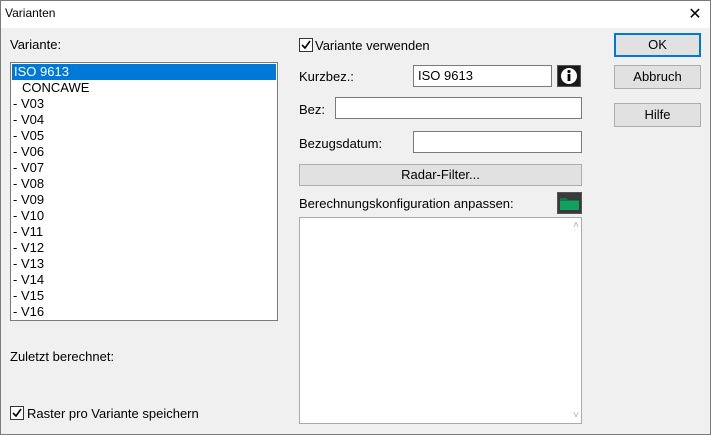  What do you see at coordinates (144, 312) in the screenshot?
I see `list-item: - V16` at bounding box center [144, 312].